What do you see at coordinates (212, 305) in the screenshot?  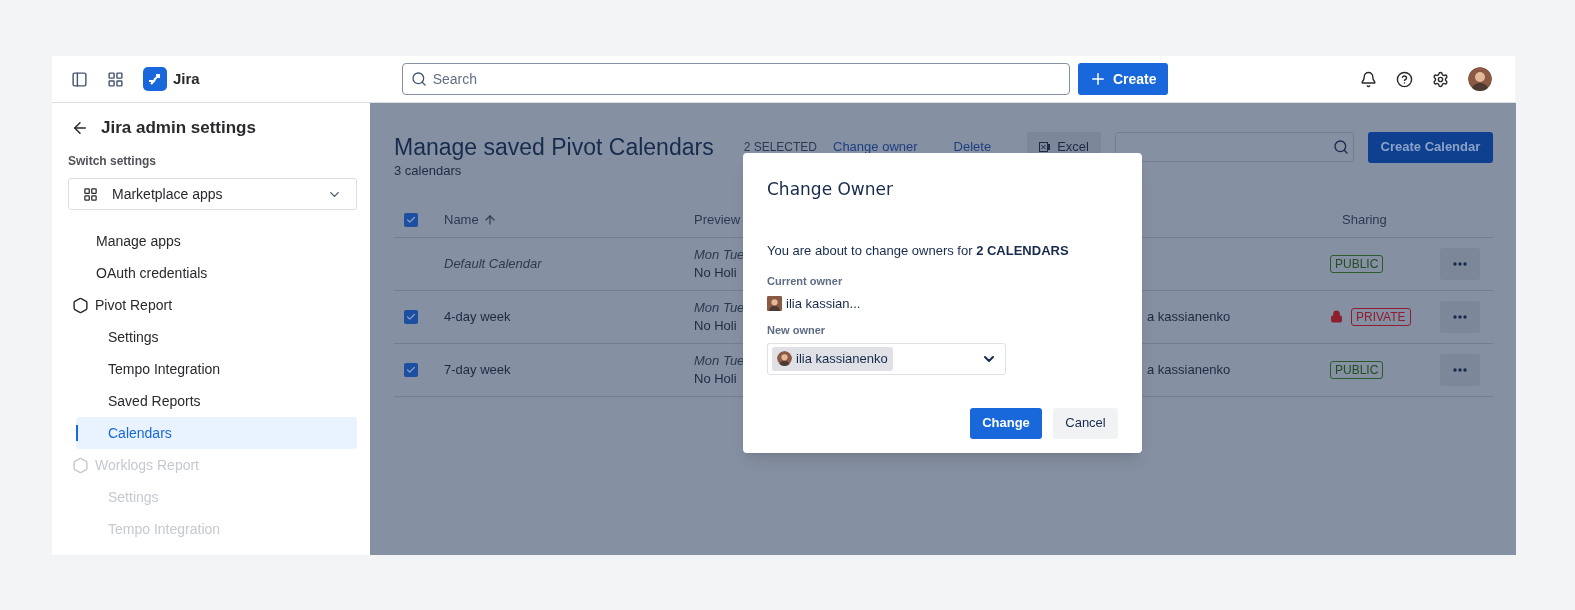 I see `nav-item: Pivot Report` at bounding box center [212, 305].